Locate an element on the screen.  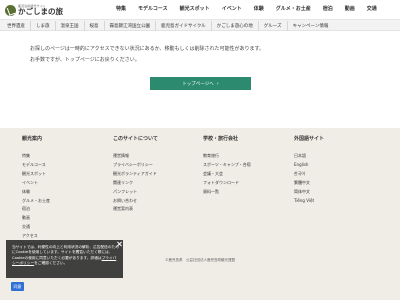
sub-nav-item: 鹿児島ガイドサイクル is located at coordinates (184, 26).